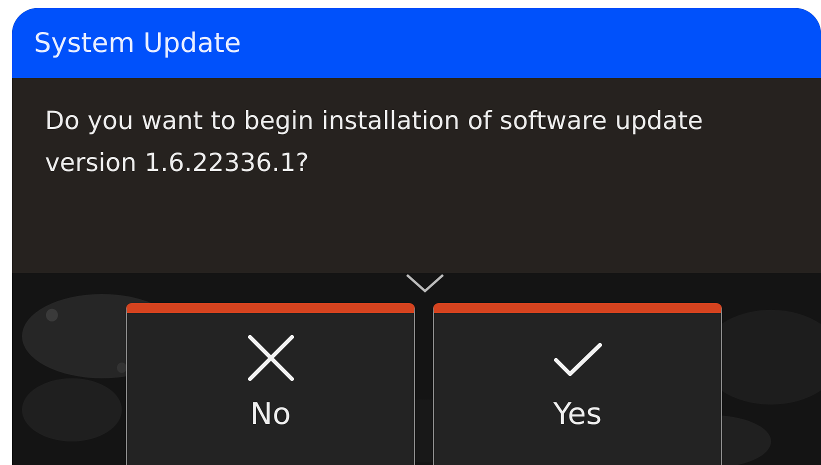 Image resolution: width=821 pixels, height=465 pixels. What do you see at coordinates (577, 384) in the screenshot?
I see `yes-button: Yes` at bounding box center [577, 384].